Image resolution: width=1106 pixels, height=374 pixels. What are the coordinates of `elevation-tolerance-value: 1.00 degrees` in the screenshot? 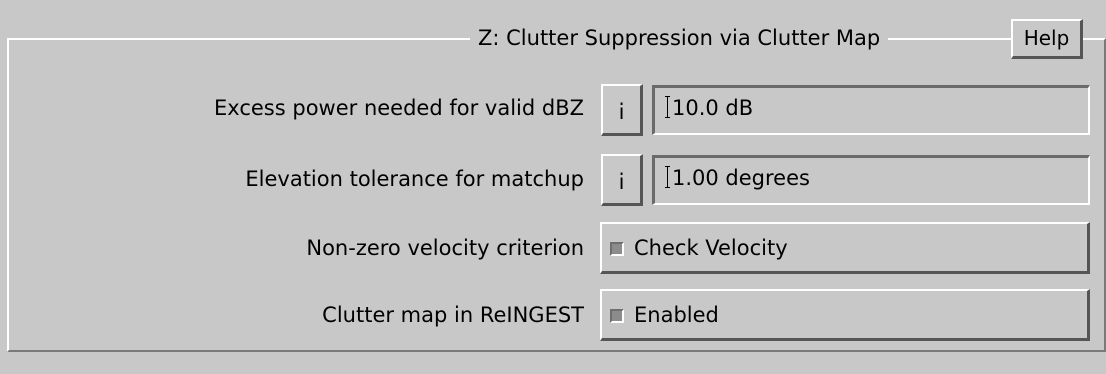 It's located at (741, 178).